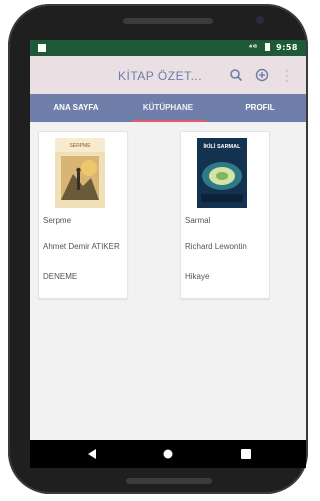 The width and height of the screenshot is (320, 501). Describe the element at coordinates (267, 47) in the screenshot. I see `battery-icon` at that location.